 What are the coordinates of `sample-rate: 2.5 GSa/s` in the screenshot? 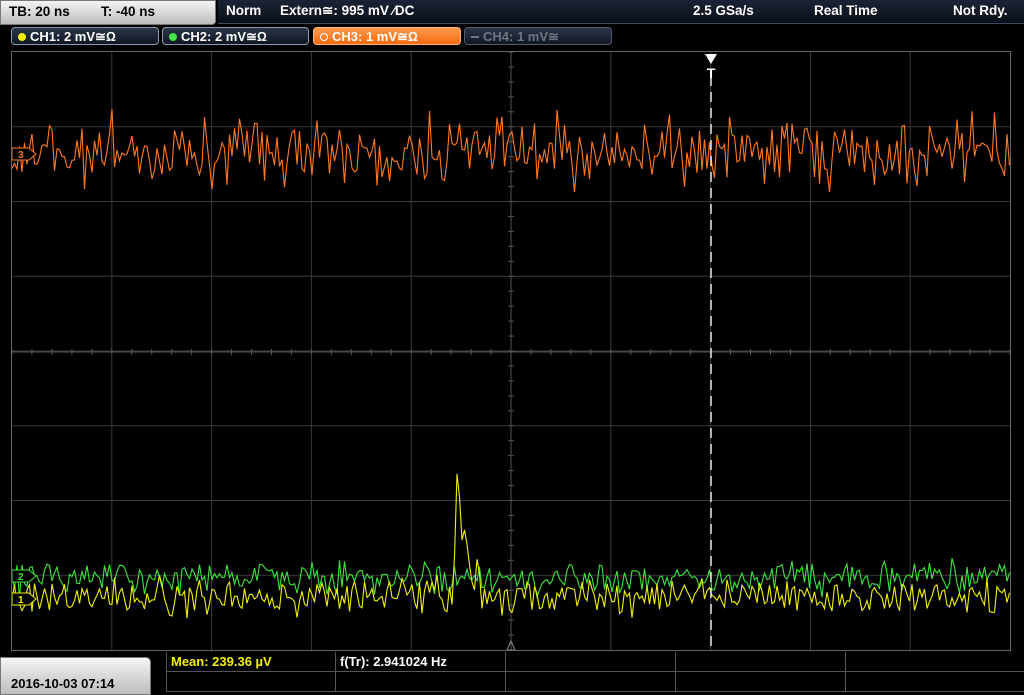 It's located at (723, 10).